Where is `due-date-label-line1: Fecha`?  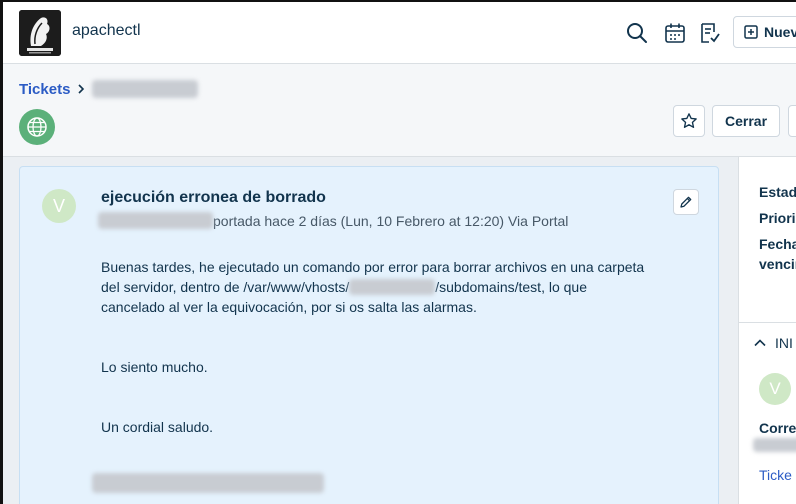
due-date-label-line1: Fecha is located at coordinates (777, 244).